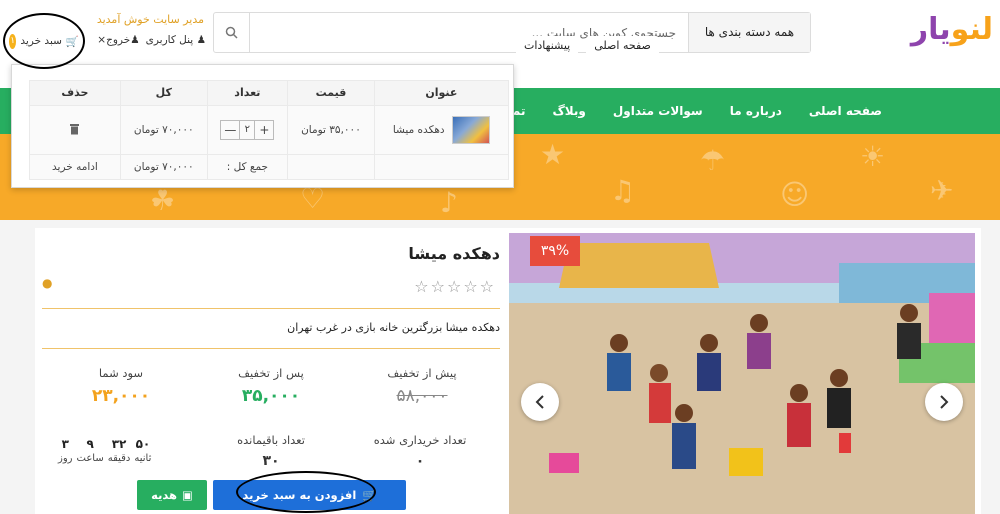 Image resolution: width=1000 pixels, height=514 pixels. Describe the element at coordinates (420, 461) in the screenshot. I see `bought-value: ۰` at that location.